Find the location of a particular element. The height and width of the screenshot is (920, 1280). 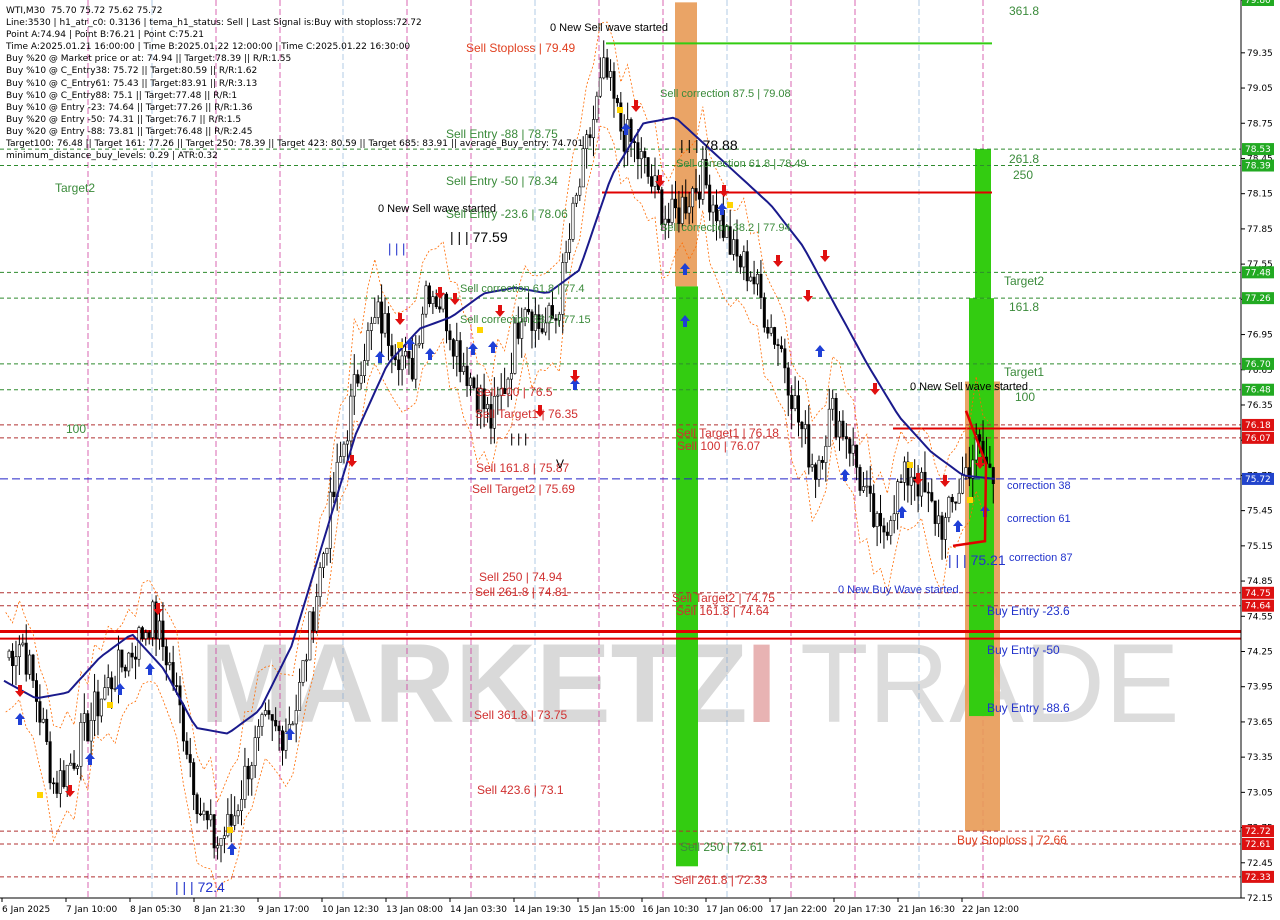

price-tag: 78.53 is located at coordinates (1258, 149).